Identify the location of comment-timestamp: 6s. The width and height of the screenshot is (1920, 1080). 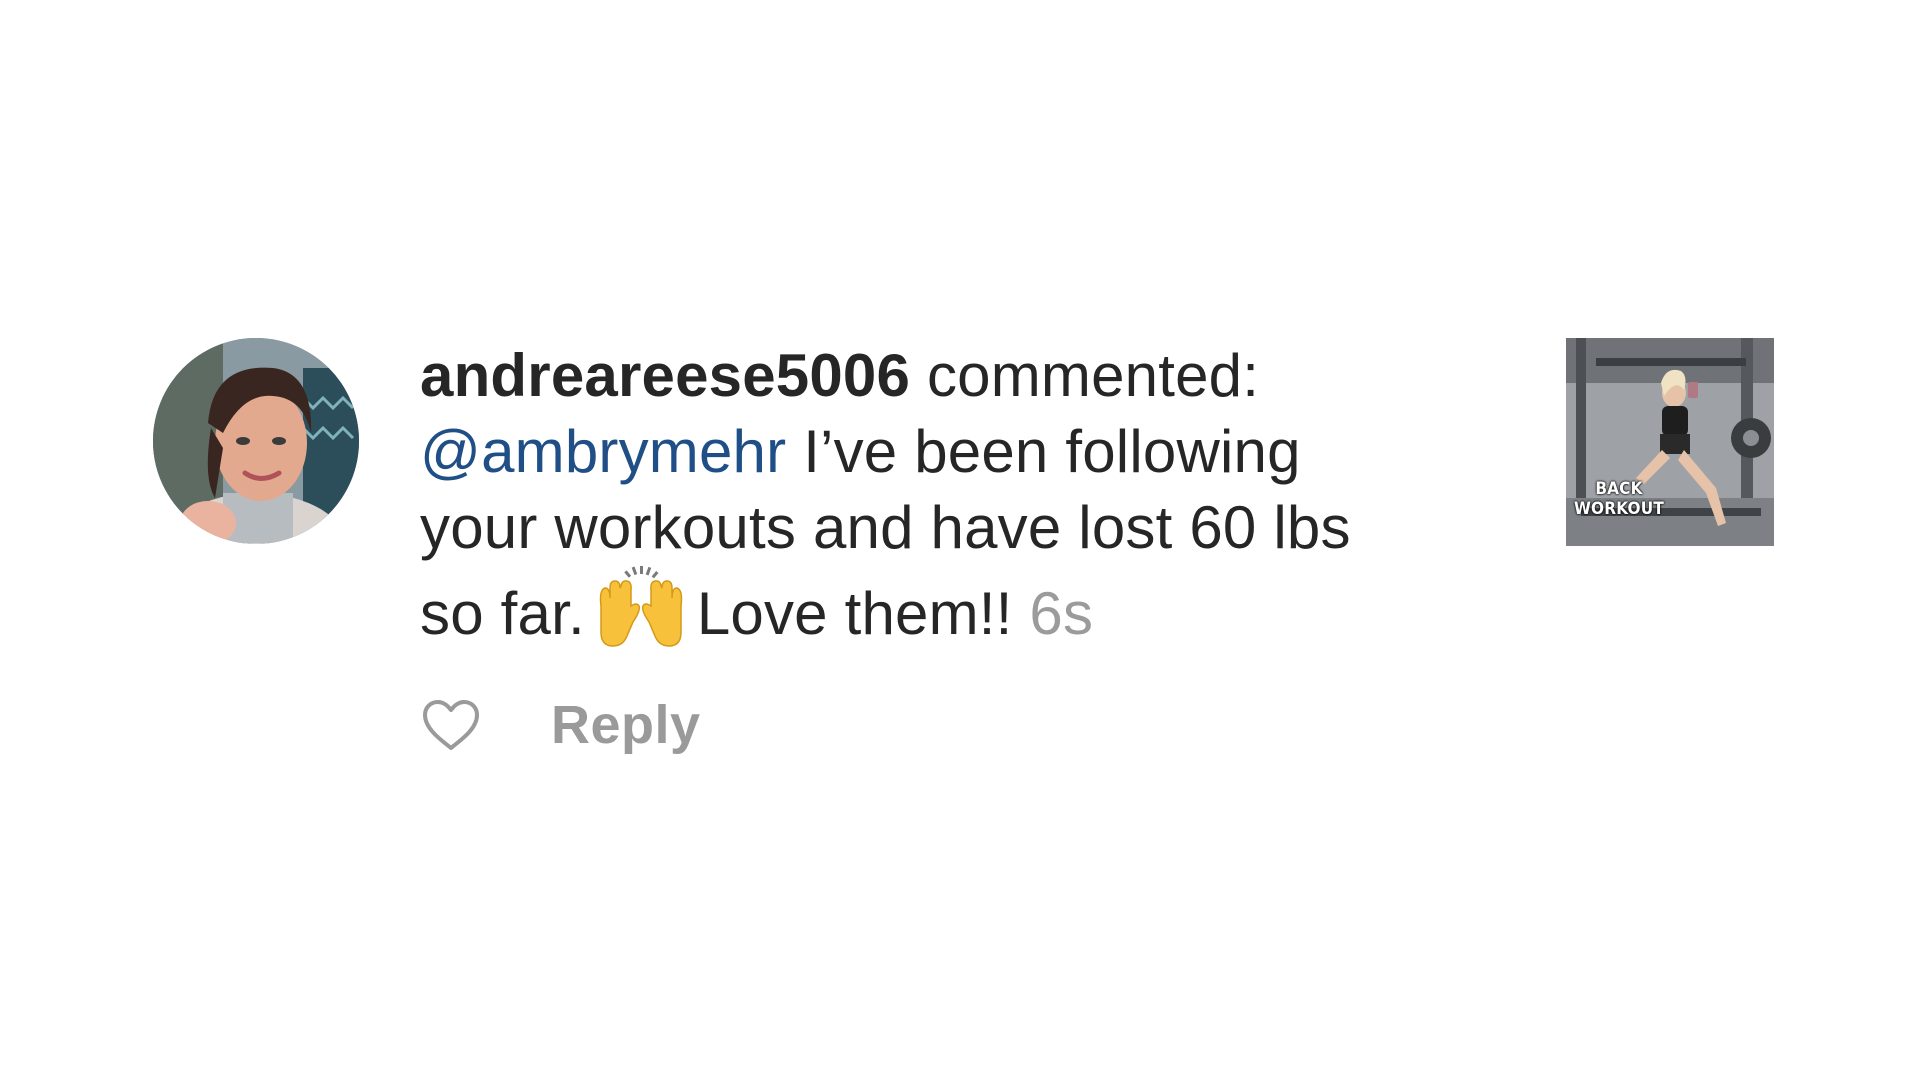
(1061, 613).